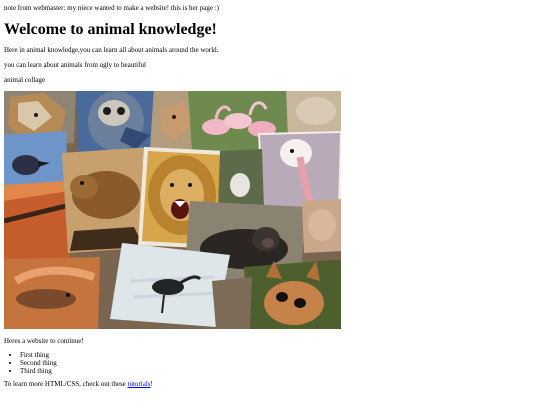  I want to click on continue-text: Heres a website to continue!, so click(44, 341).